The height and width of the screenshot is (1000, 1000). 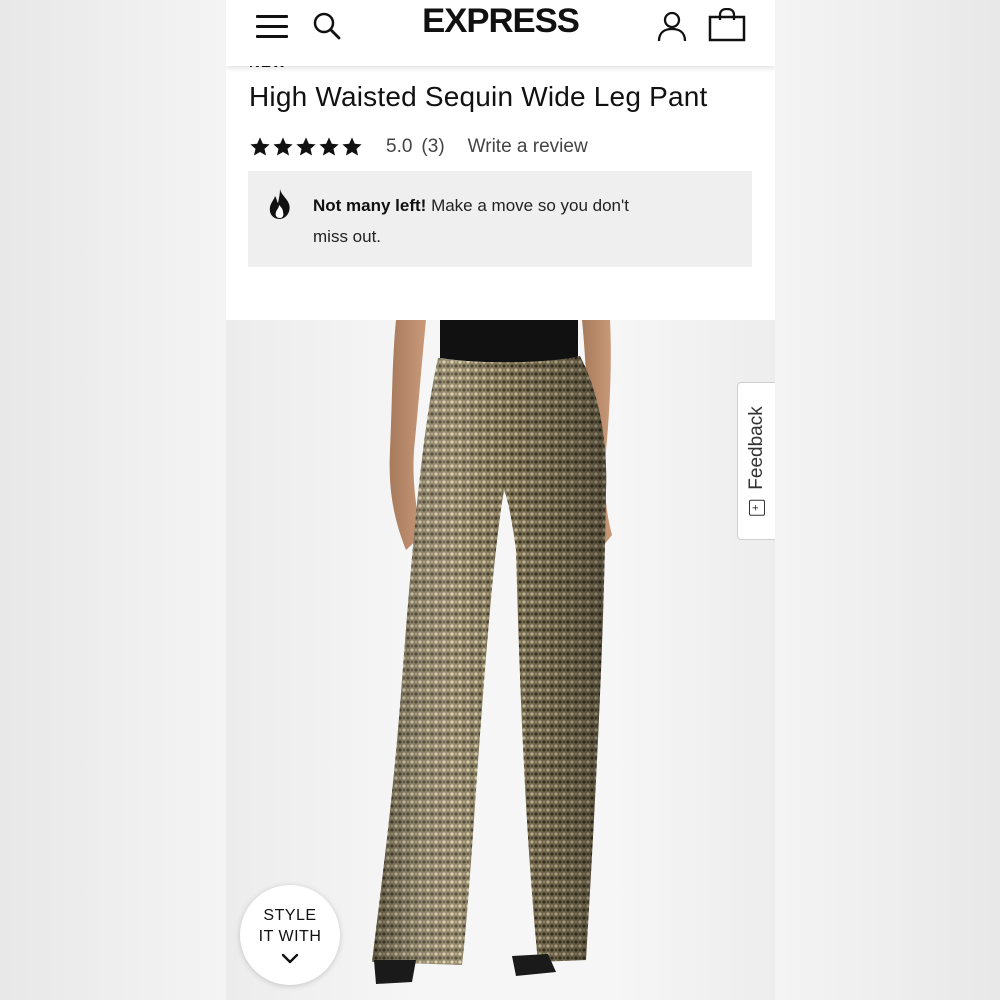 I want to click on brand-logo: EXPRESS, so click(x=500, y=21).